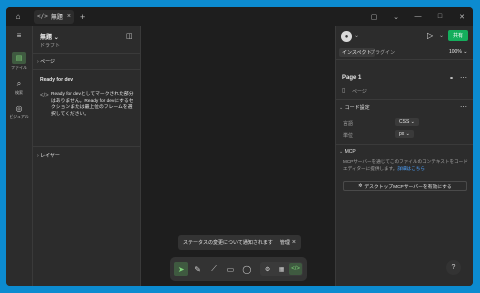  I want to click on mcp-section: ⌄ MCP, so click(347, 152).